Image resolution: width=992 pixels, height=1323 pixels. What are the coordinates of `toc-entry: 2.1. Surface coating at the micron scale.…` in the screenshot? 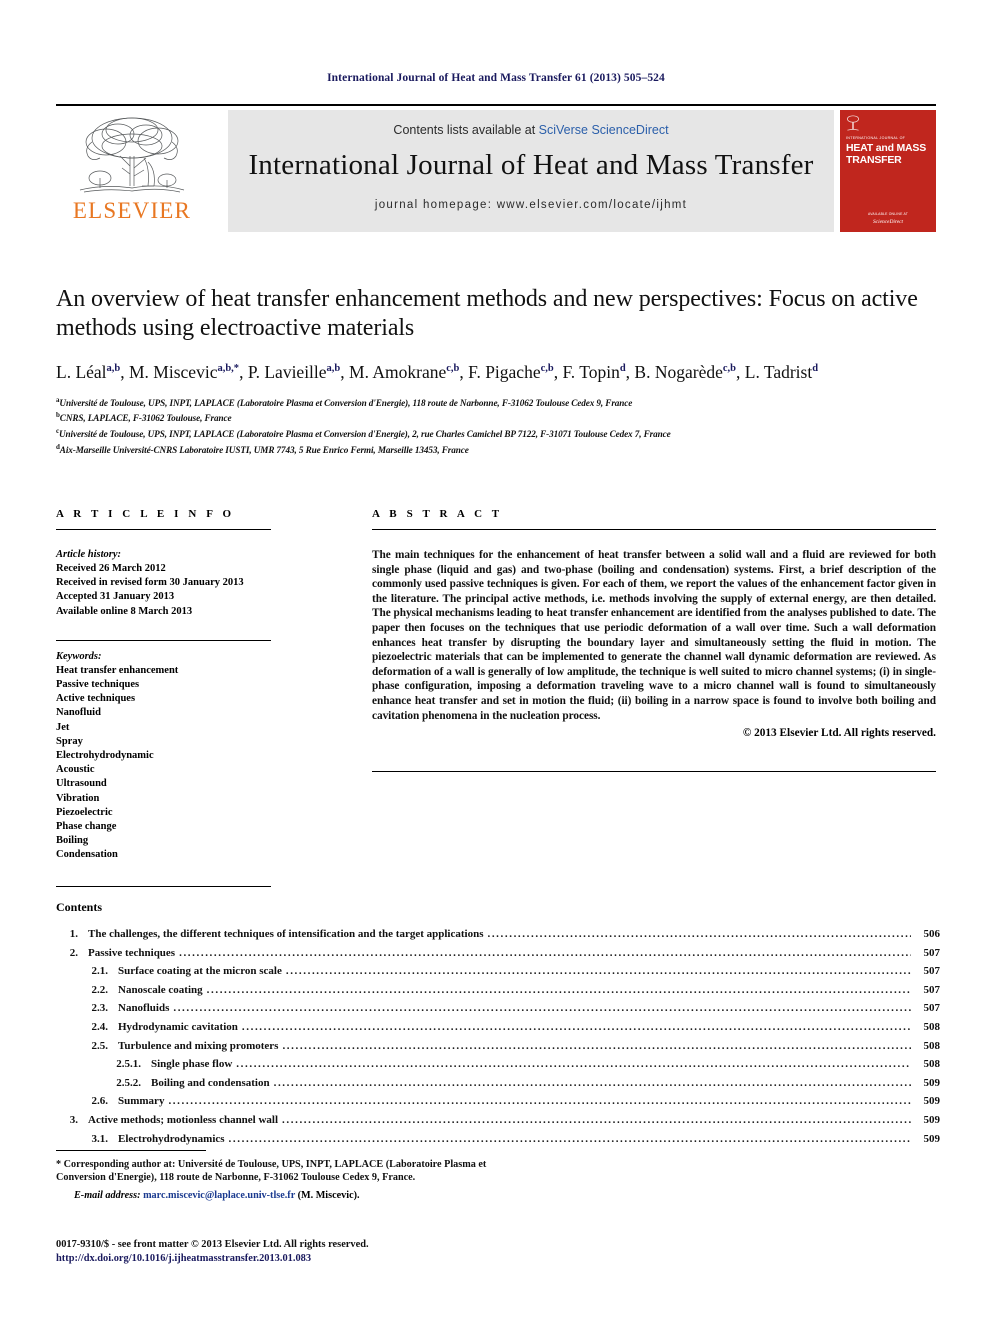 It's located at (498, 971).